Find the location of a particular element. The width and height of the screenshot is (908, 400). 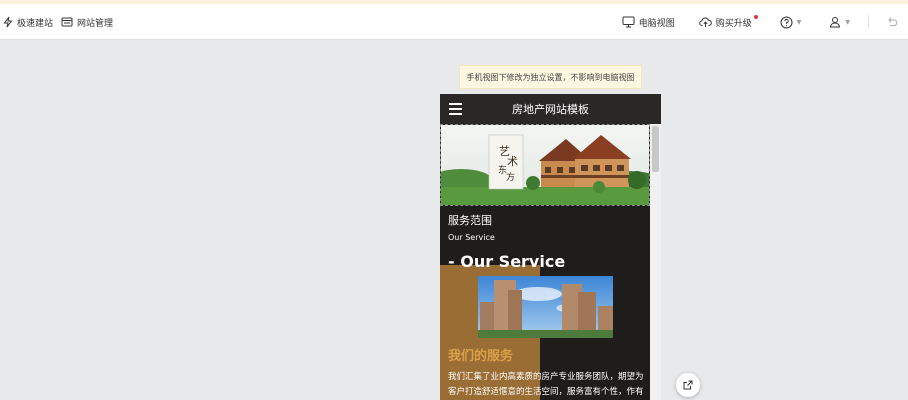

section-title: 服务范围 is located at coordinates (470, 220).